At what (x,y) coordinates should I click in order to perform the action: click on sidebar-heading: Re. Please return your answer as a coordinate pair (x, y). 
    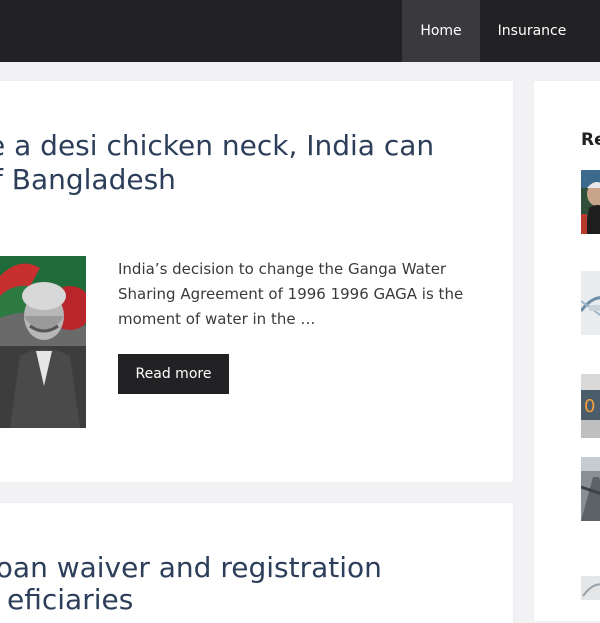
    Looking at the image, I should click on (590, 140).